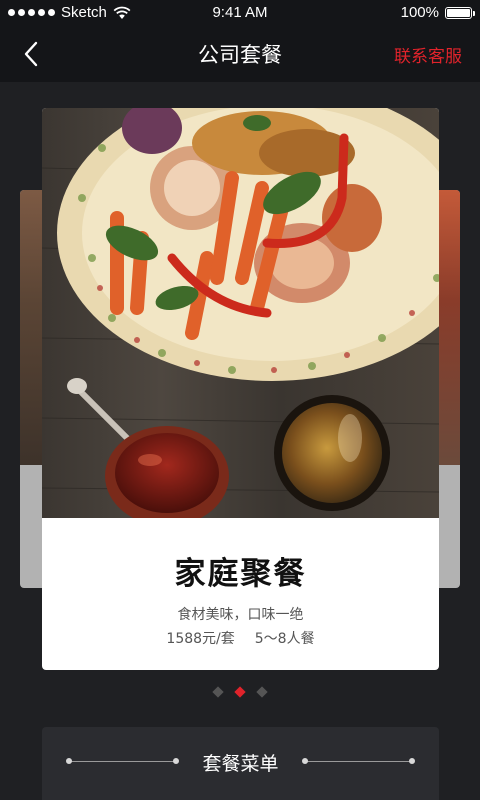  I want to click on indicator-dot-active, so click(240, 692).